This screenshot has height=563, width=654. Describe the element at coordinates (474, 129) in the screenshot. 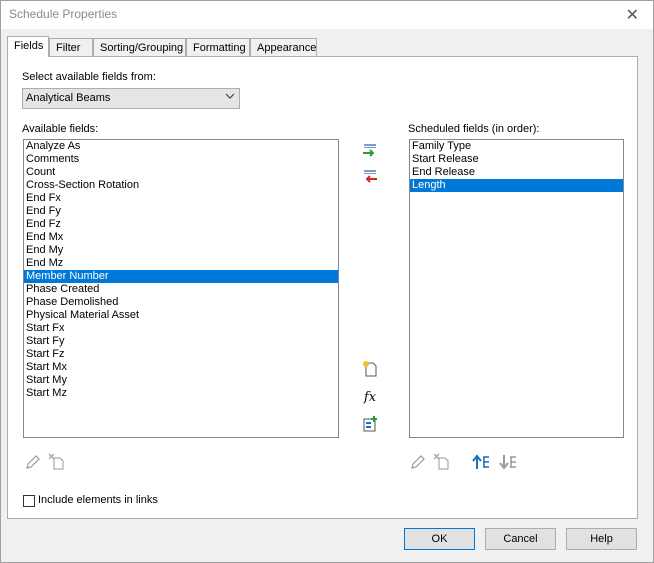

I see `scheduled-fields-label: Scheduled fields (in order):` at that location.